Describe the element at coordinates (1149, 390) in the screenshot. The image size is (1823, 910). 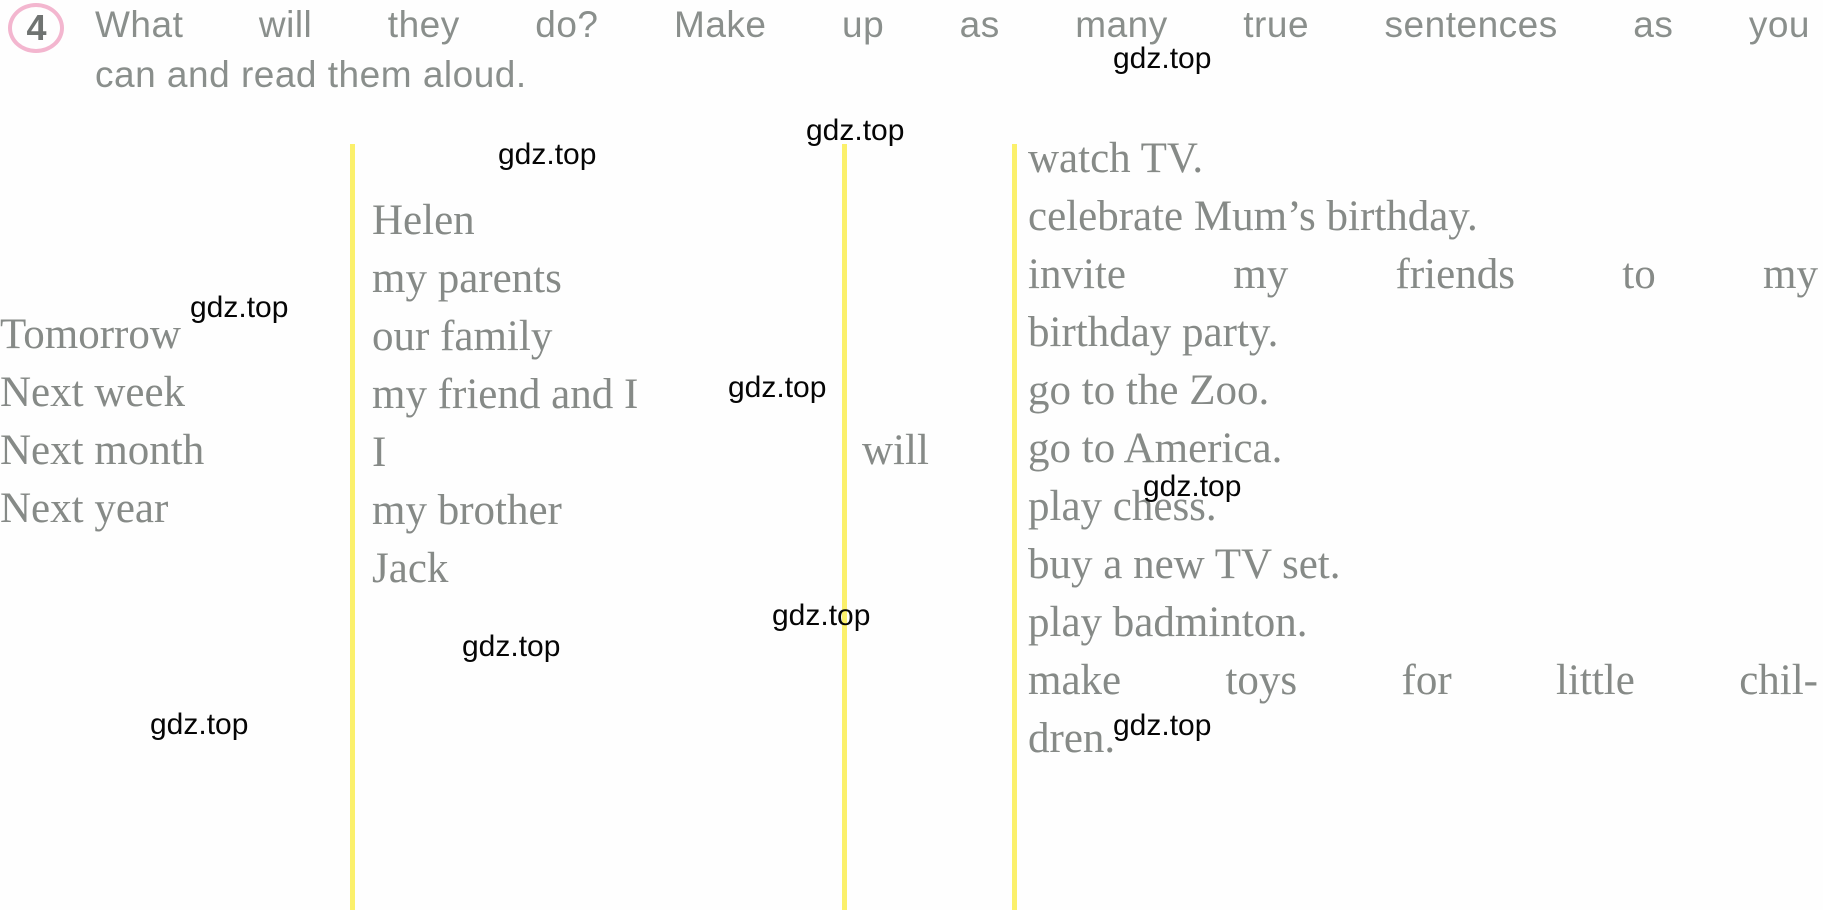
I see `table-cell-predicate: go to the Zoo.` at that location.